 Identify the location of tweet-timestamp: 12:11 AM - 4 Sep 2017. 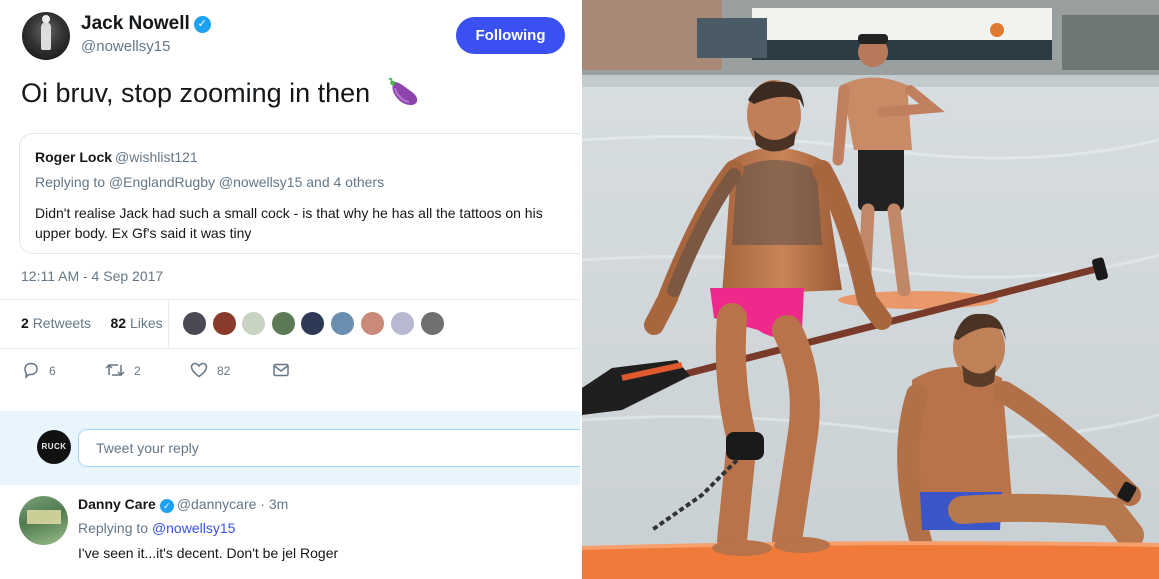
(92, 276).